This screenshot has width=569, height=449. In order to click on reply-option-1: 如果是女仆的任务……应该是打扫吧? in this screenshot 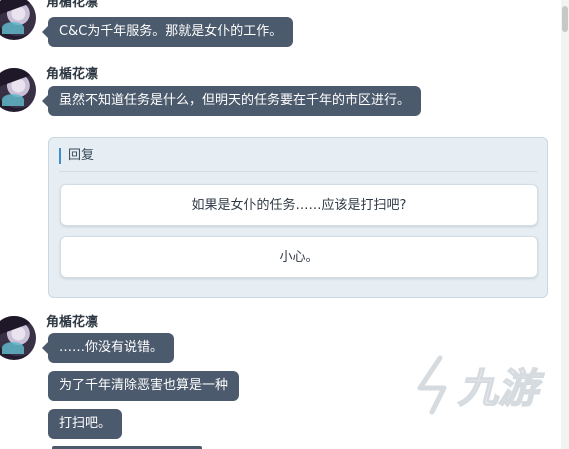, I will do `click(299, 205)`.